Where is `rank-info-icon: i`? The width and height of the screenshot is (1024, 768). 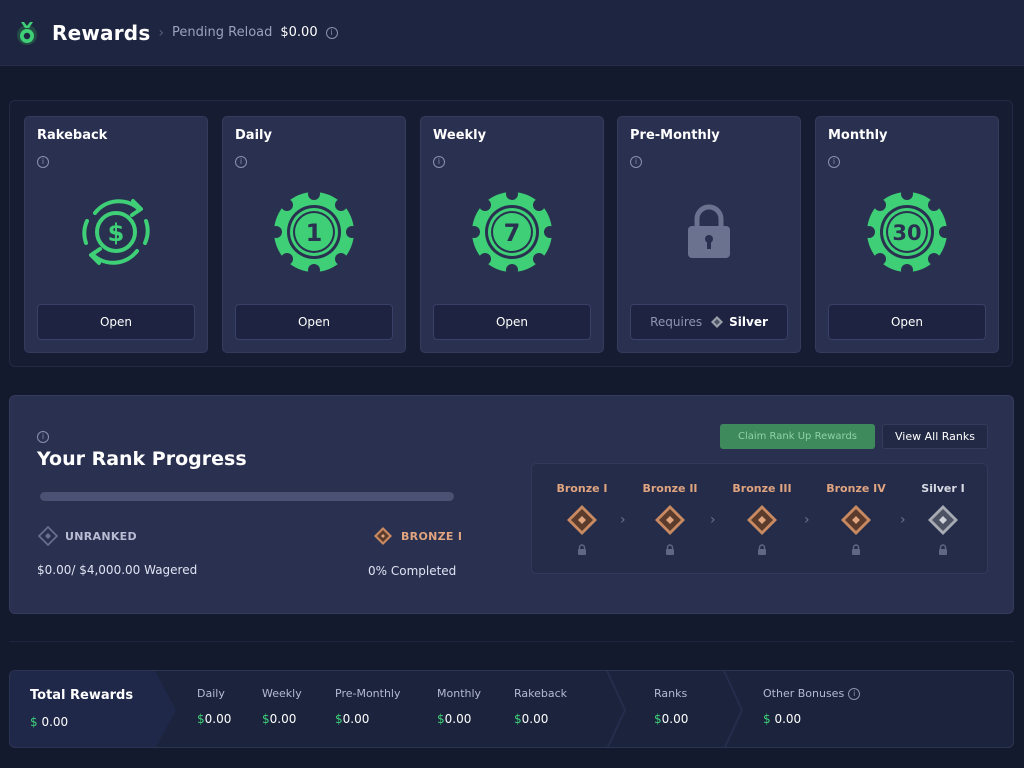 rank-info-icon: i is located at coordinates (43, 437).